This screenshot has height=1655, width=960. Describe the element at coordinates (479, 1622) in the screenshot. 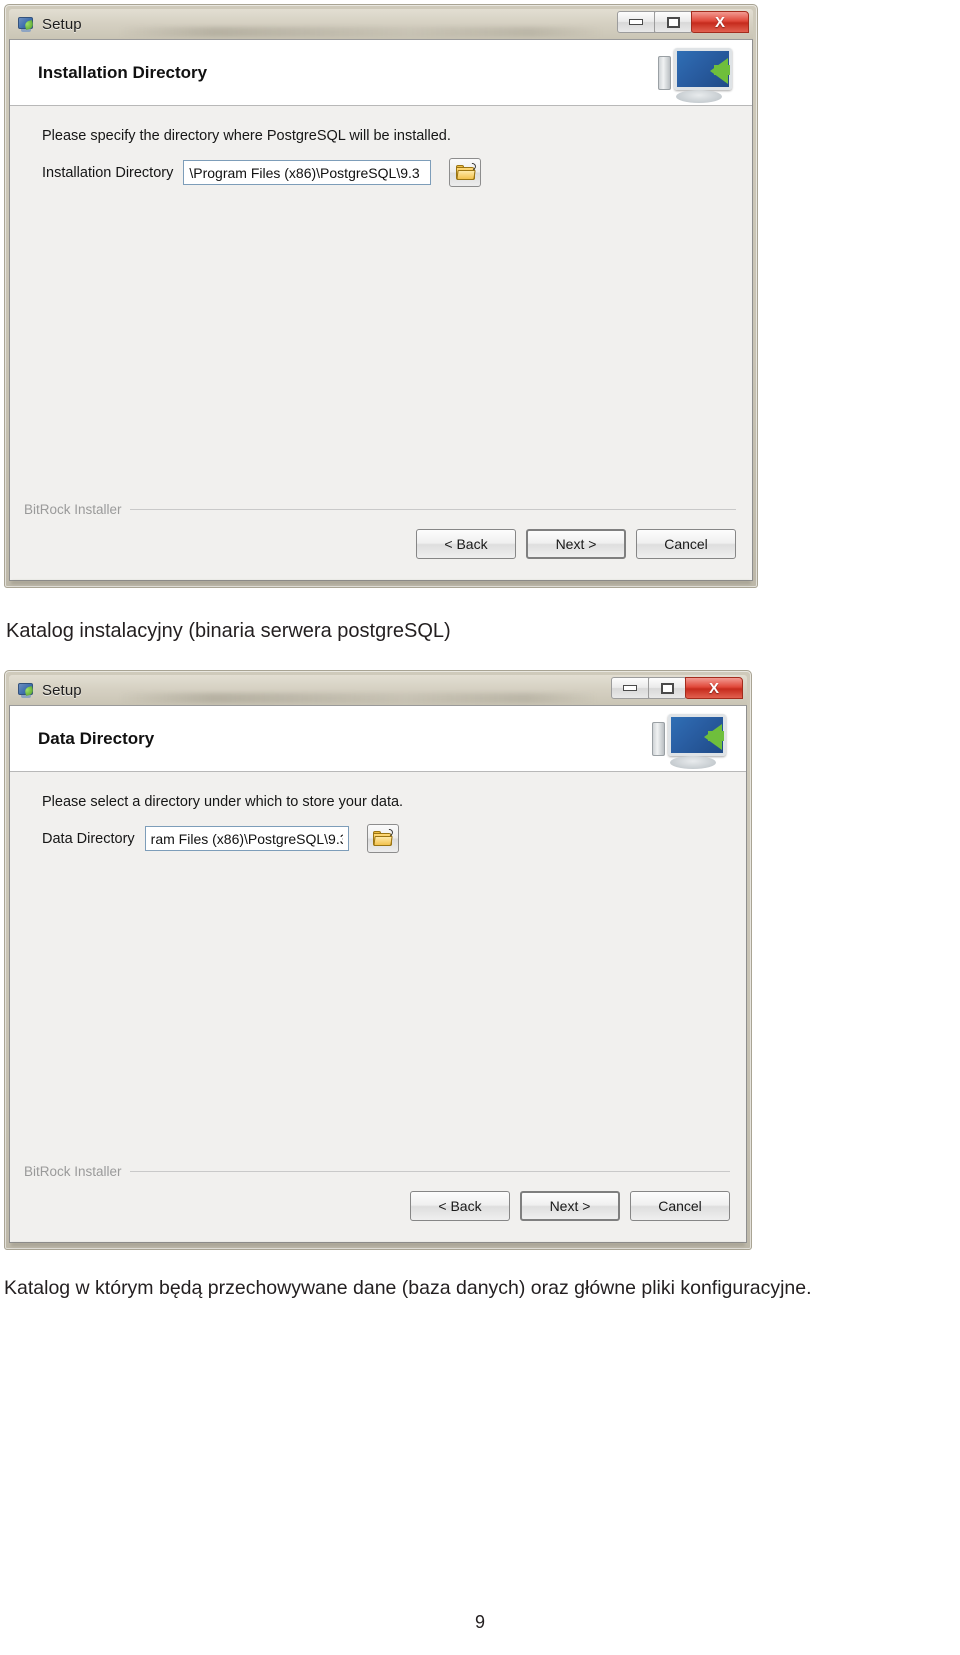

I see `page-number: 9` at that location.